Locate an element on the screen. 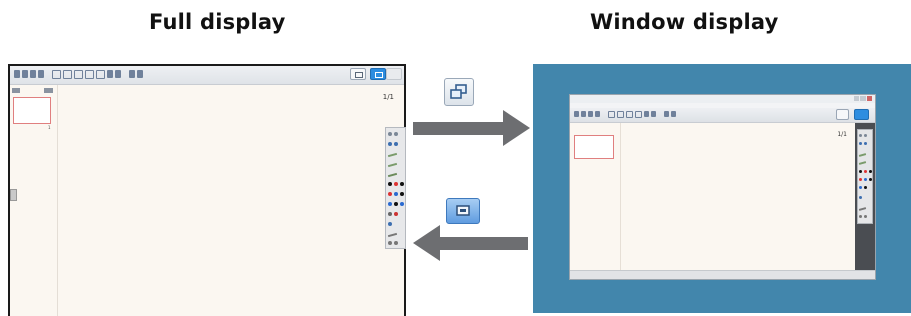 The image size is (911, 316). restore-window-button is located at coordinates (459, 92).